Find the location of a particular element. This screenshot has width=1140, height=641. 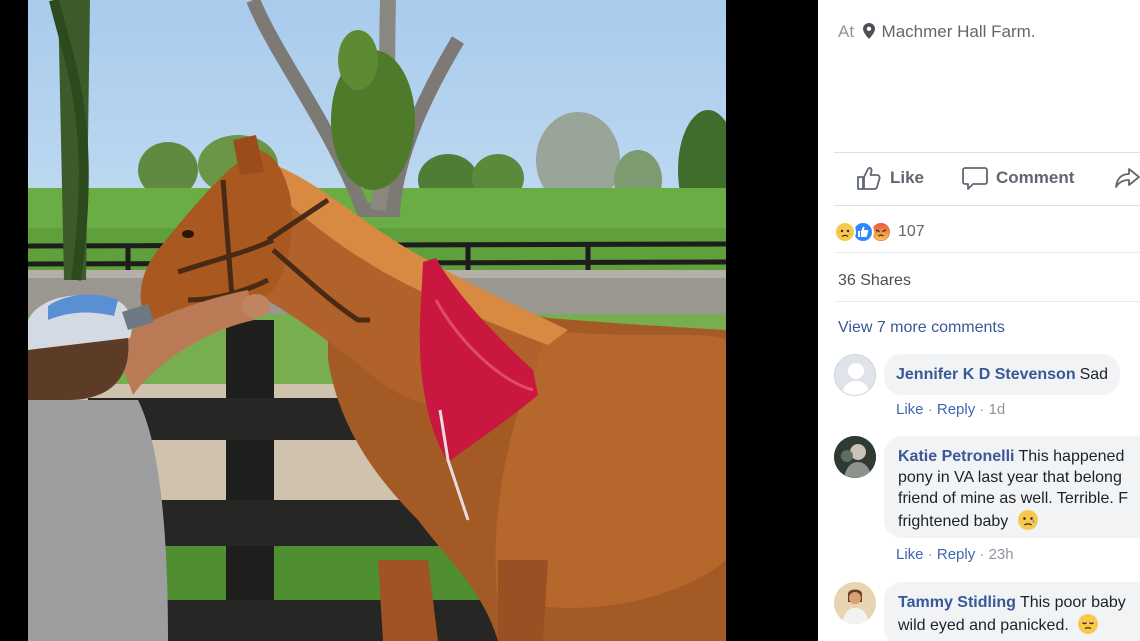

comment-text-line: This poor baby is located at coordinates (1072, 602).